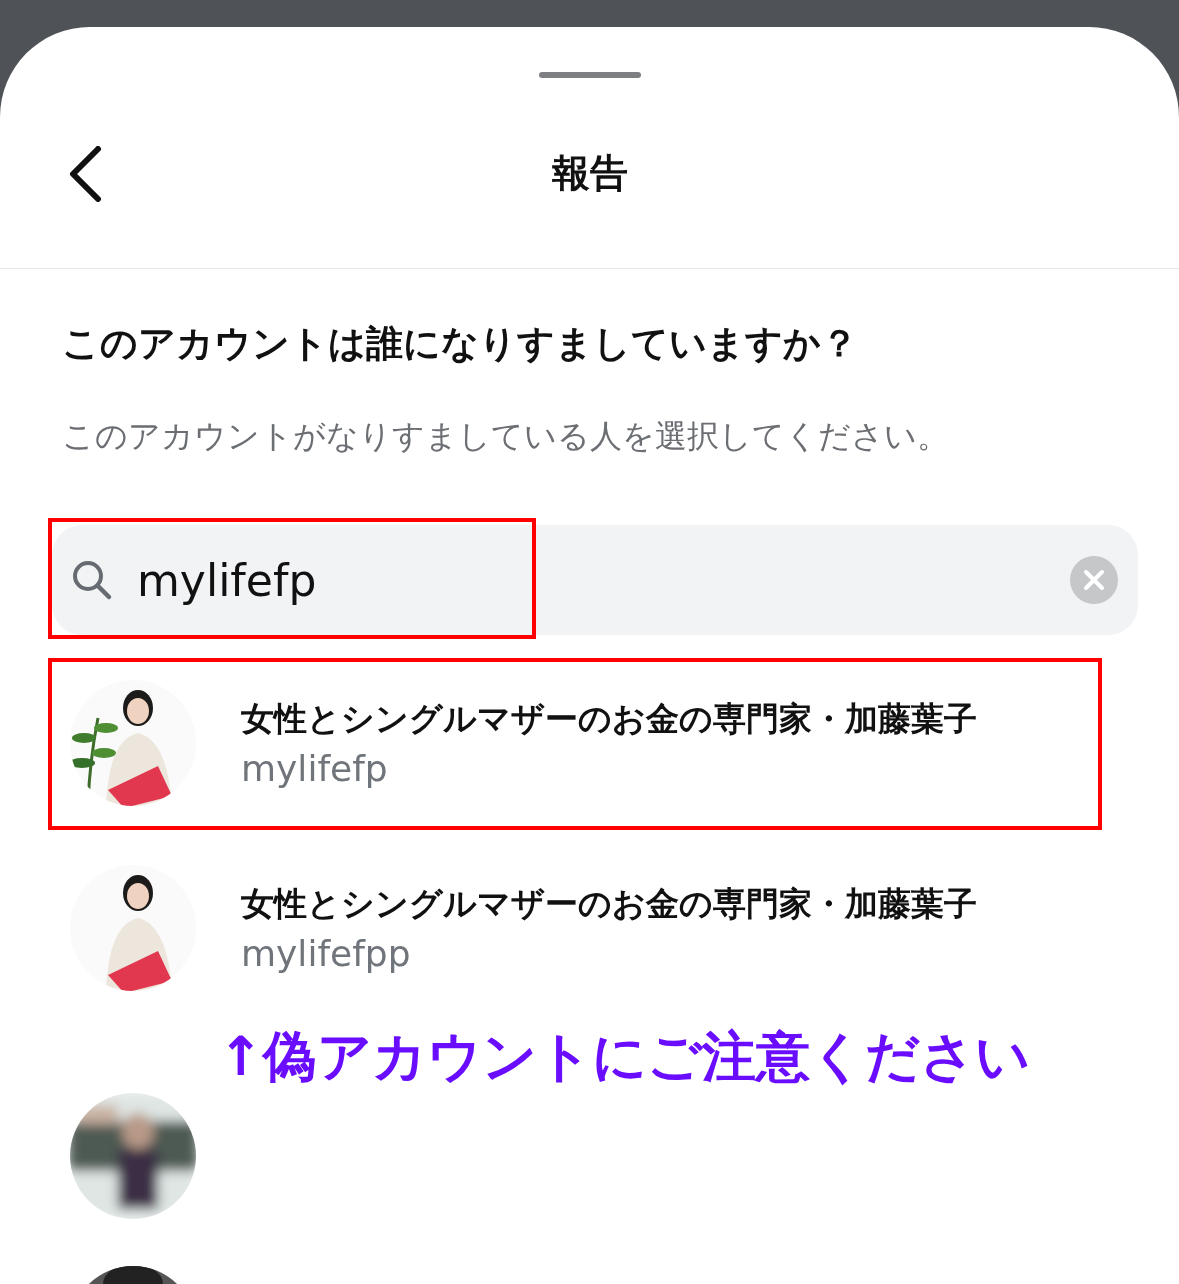 The image size is (1179, 1284). I want to click on account-handle: mylifefp, so click(315, 768).